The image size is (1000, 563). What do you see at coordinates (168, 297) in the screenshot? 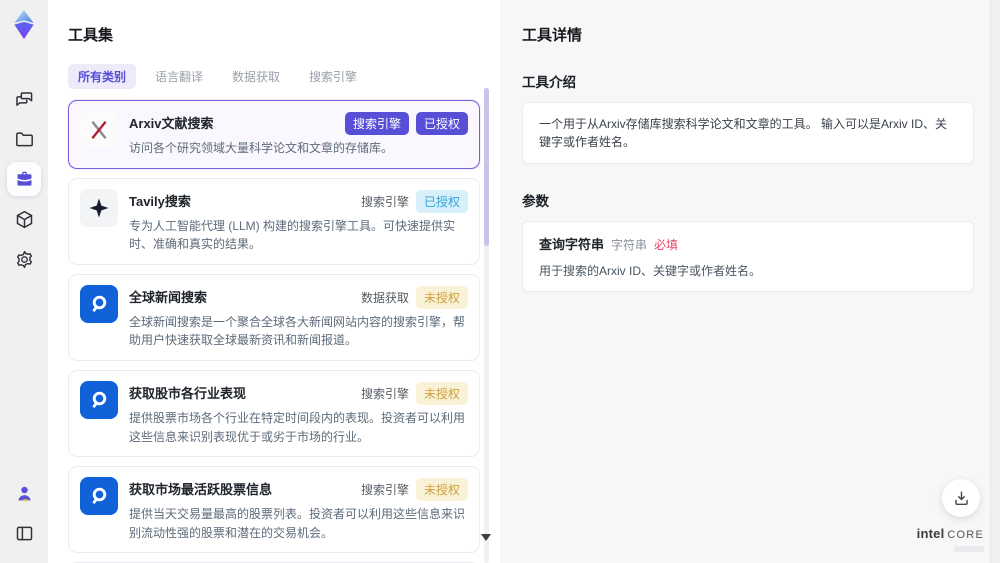
I see `tool-title: 全球新闻搜索` at bounding box center [168, 297].